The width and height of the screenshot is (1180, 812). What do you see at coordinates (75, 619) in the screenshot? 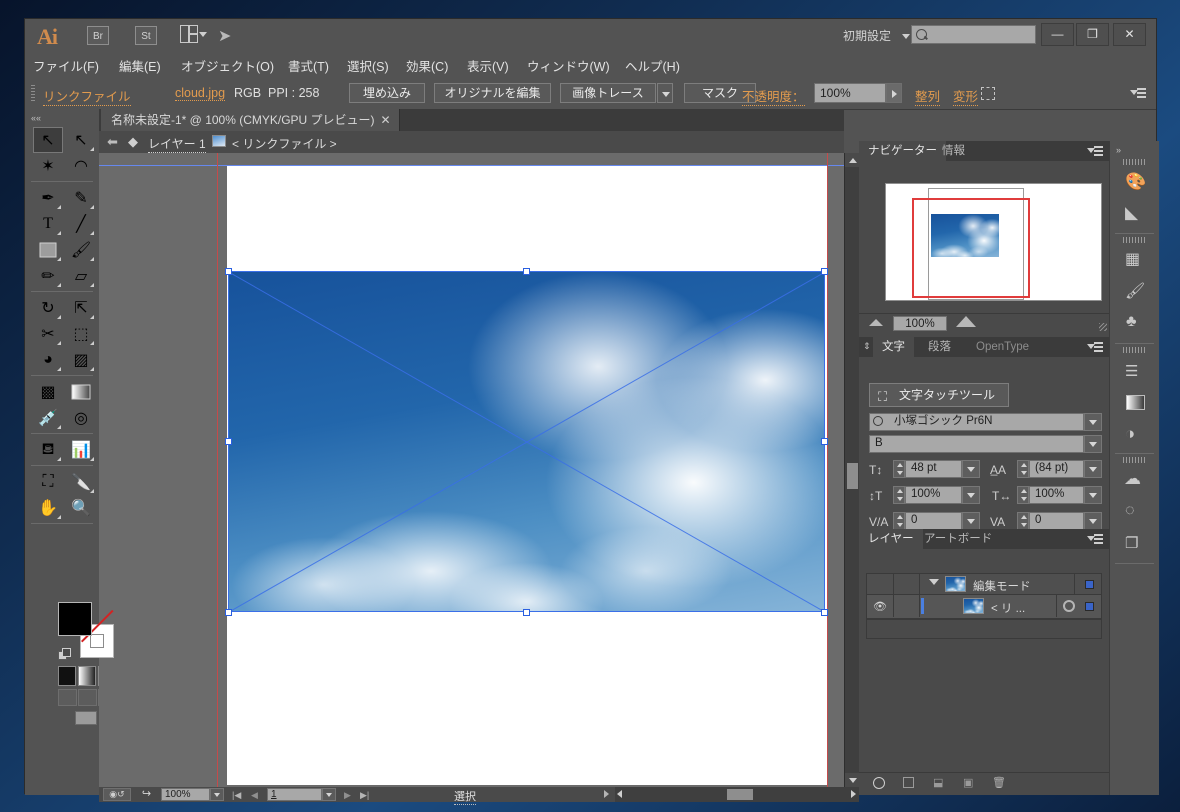
I see `fill-color-swatch` at bounding box center [75, 619].